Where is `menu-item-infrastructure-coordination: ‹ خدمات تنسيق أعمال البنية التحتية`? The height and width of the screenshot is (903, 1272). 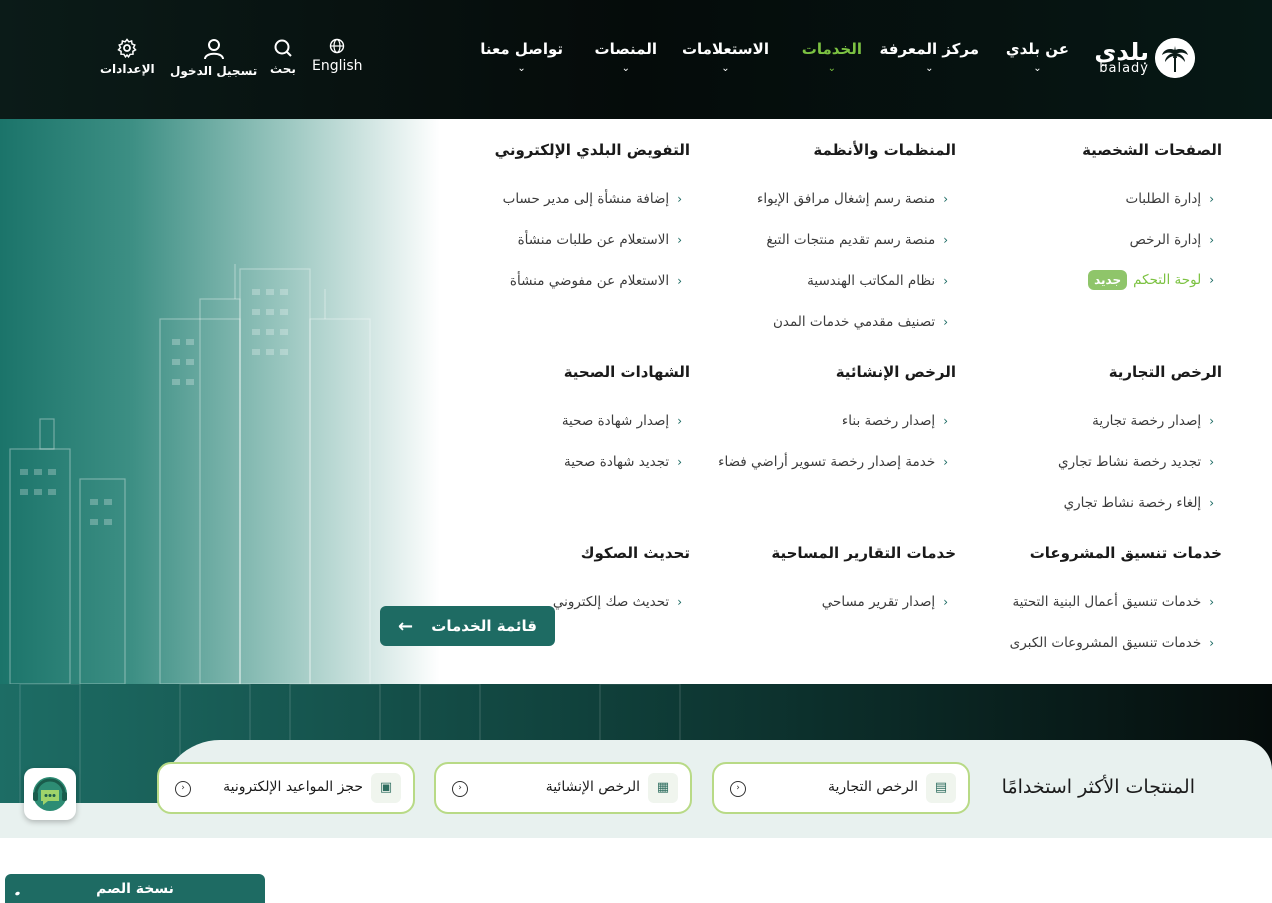
menu-item-infrastructure-coordination: ‹ خدمات تنسيق أعمال البنية التحتية is located at coordinates (1113, 602).